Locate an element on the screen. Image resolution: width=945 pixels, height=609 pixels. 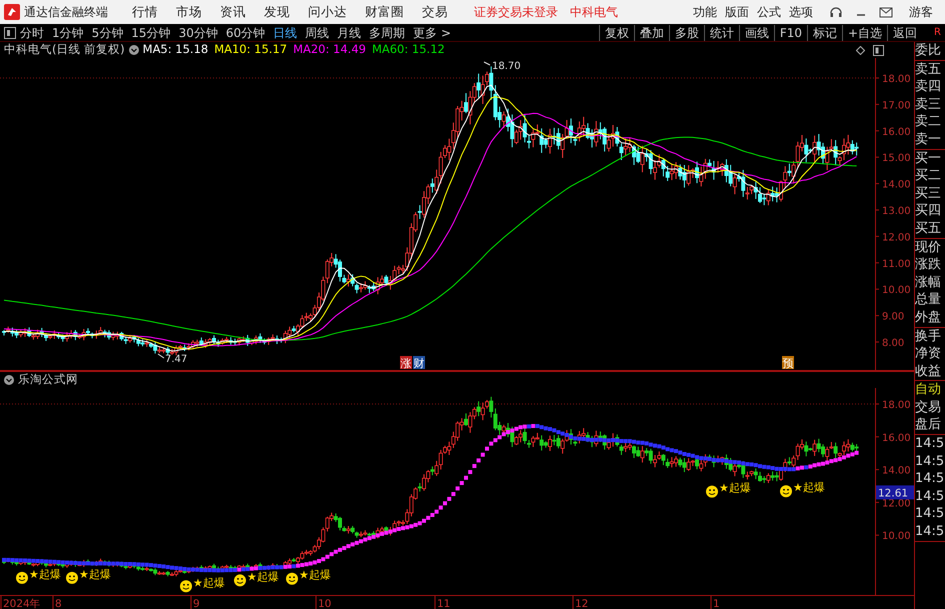
axis-label: 11.00 is located at coordinates (896, 264).